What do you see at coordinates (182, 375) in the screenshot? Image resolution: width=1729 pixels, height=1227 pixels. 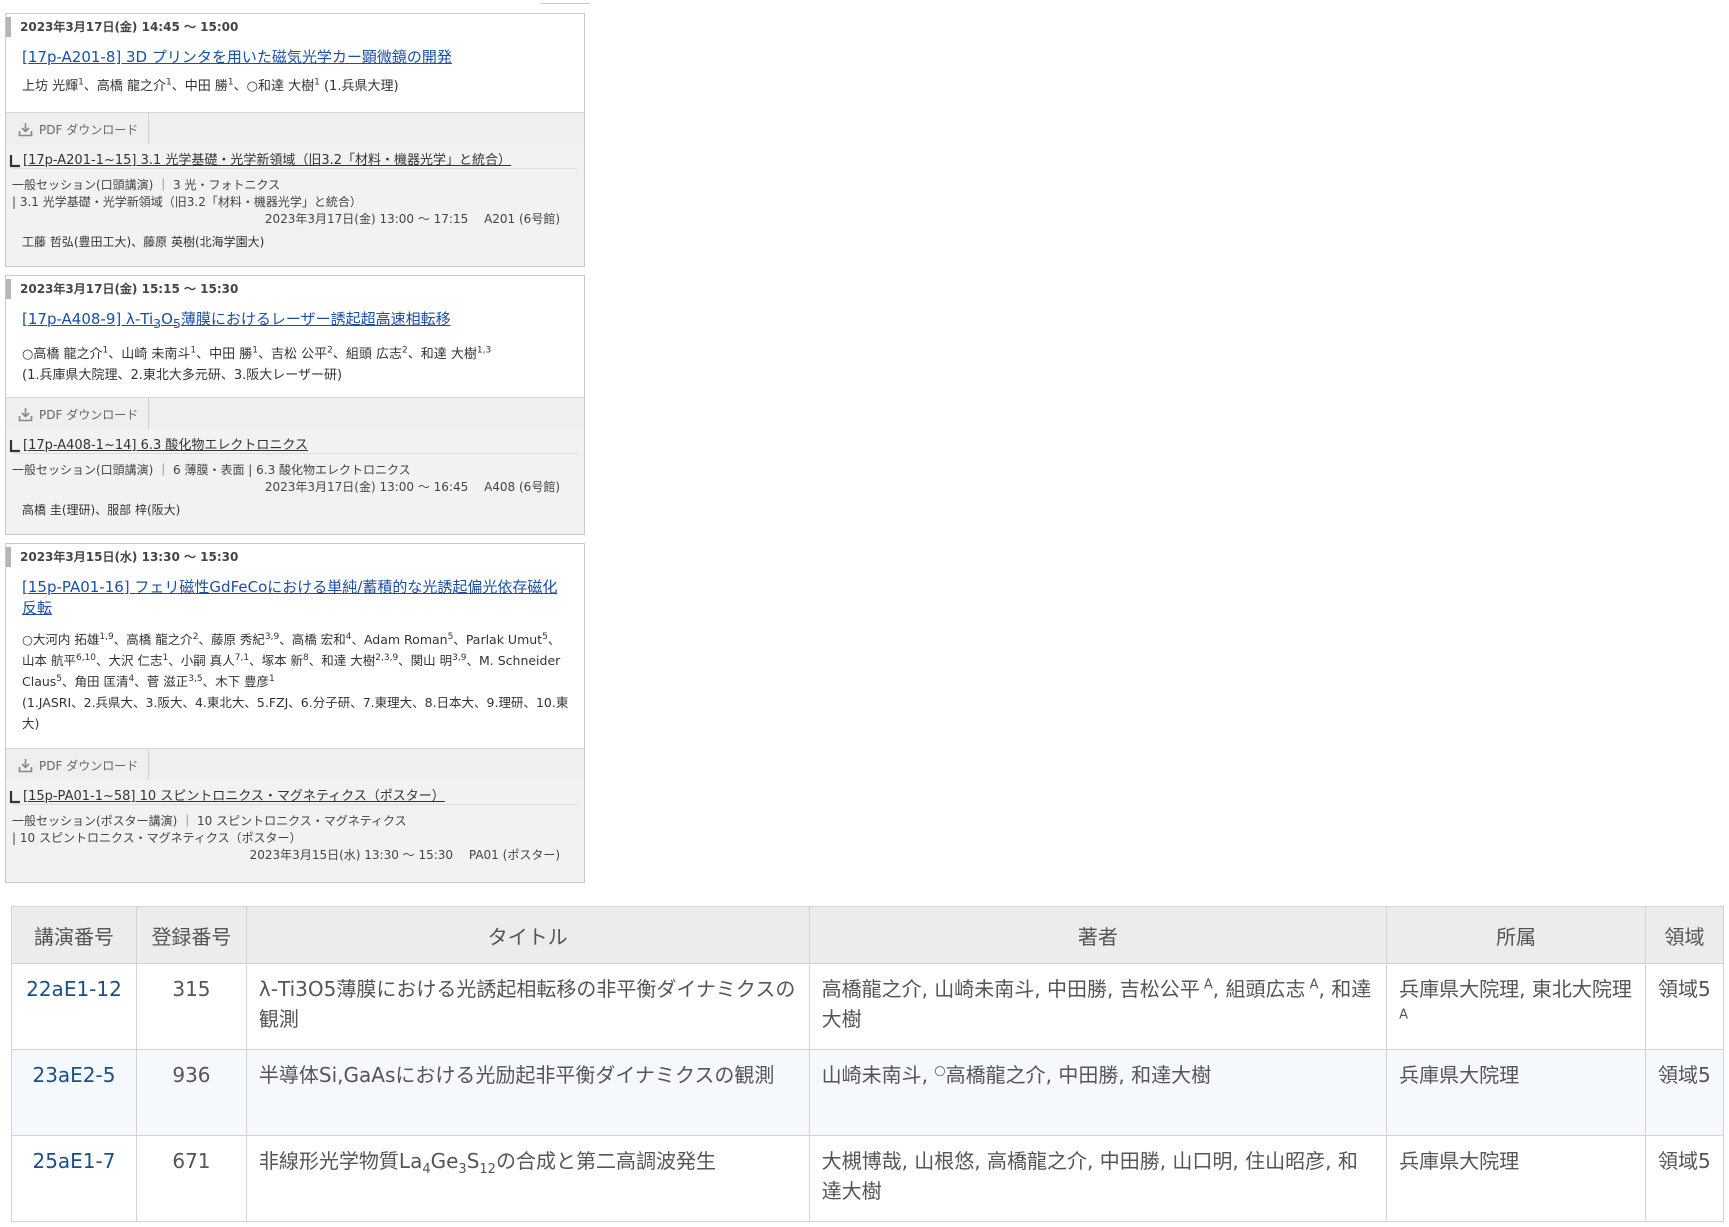 I see `presentation-affiliations: (1.兵庫県大院理、2.東北大多元研、3.阪大レーザー研)` at bounding box center [182, 375].